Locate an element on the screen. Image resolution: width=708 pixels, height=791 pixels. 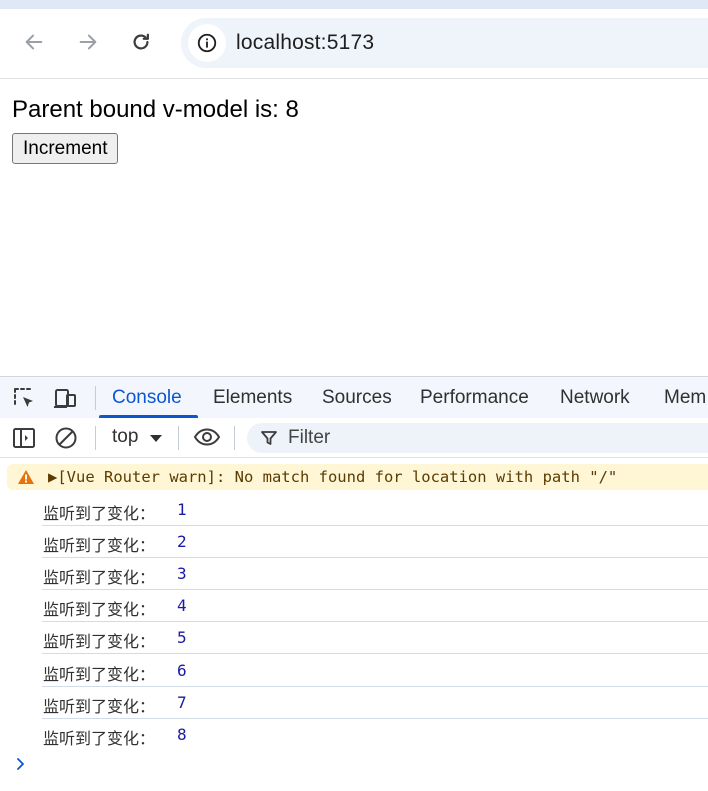
tab-performance: Performance is located at coordinates (474, 398).